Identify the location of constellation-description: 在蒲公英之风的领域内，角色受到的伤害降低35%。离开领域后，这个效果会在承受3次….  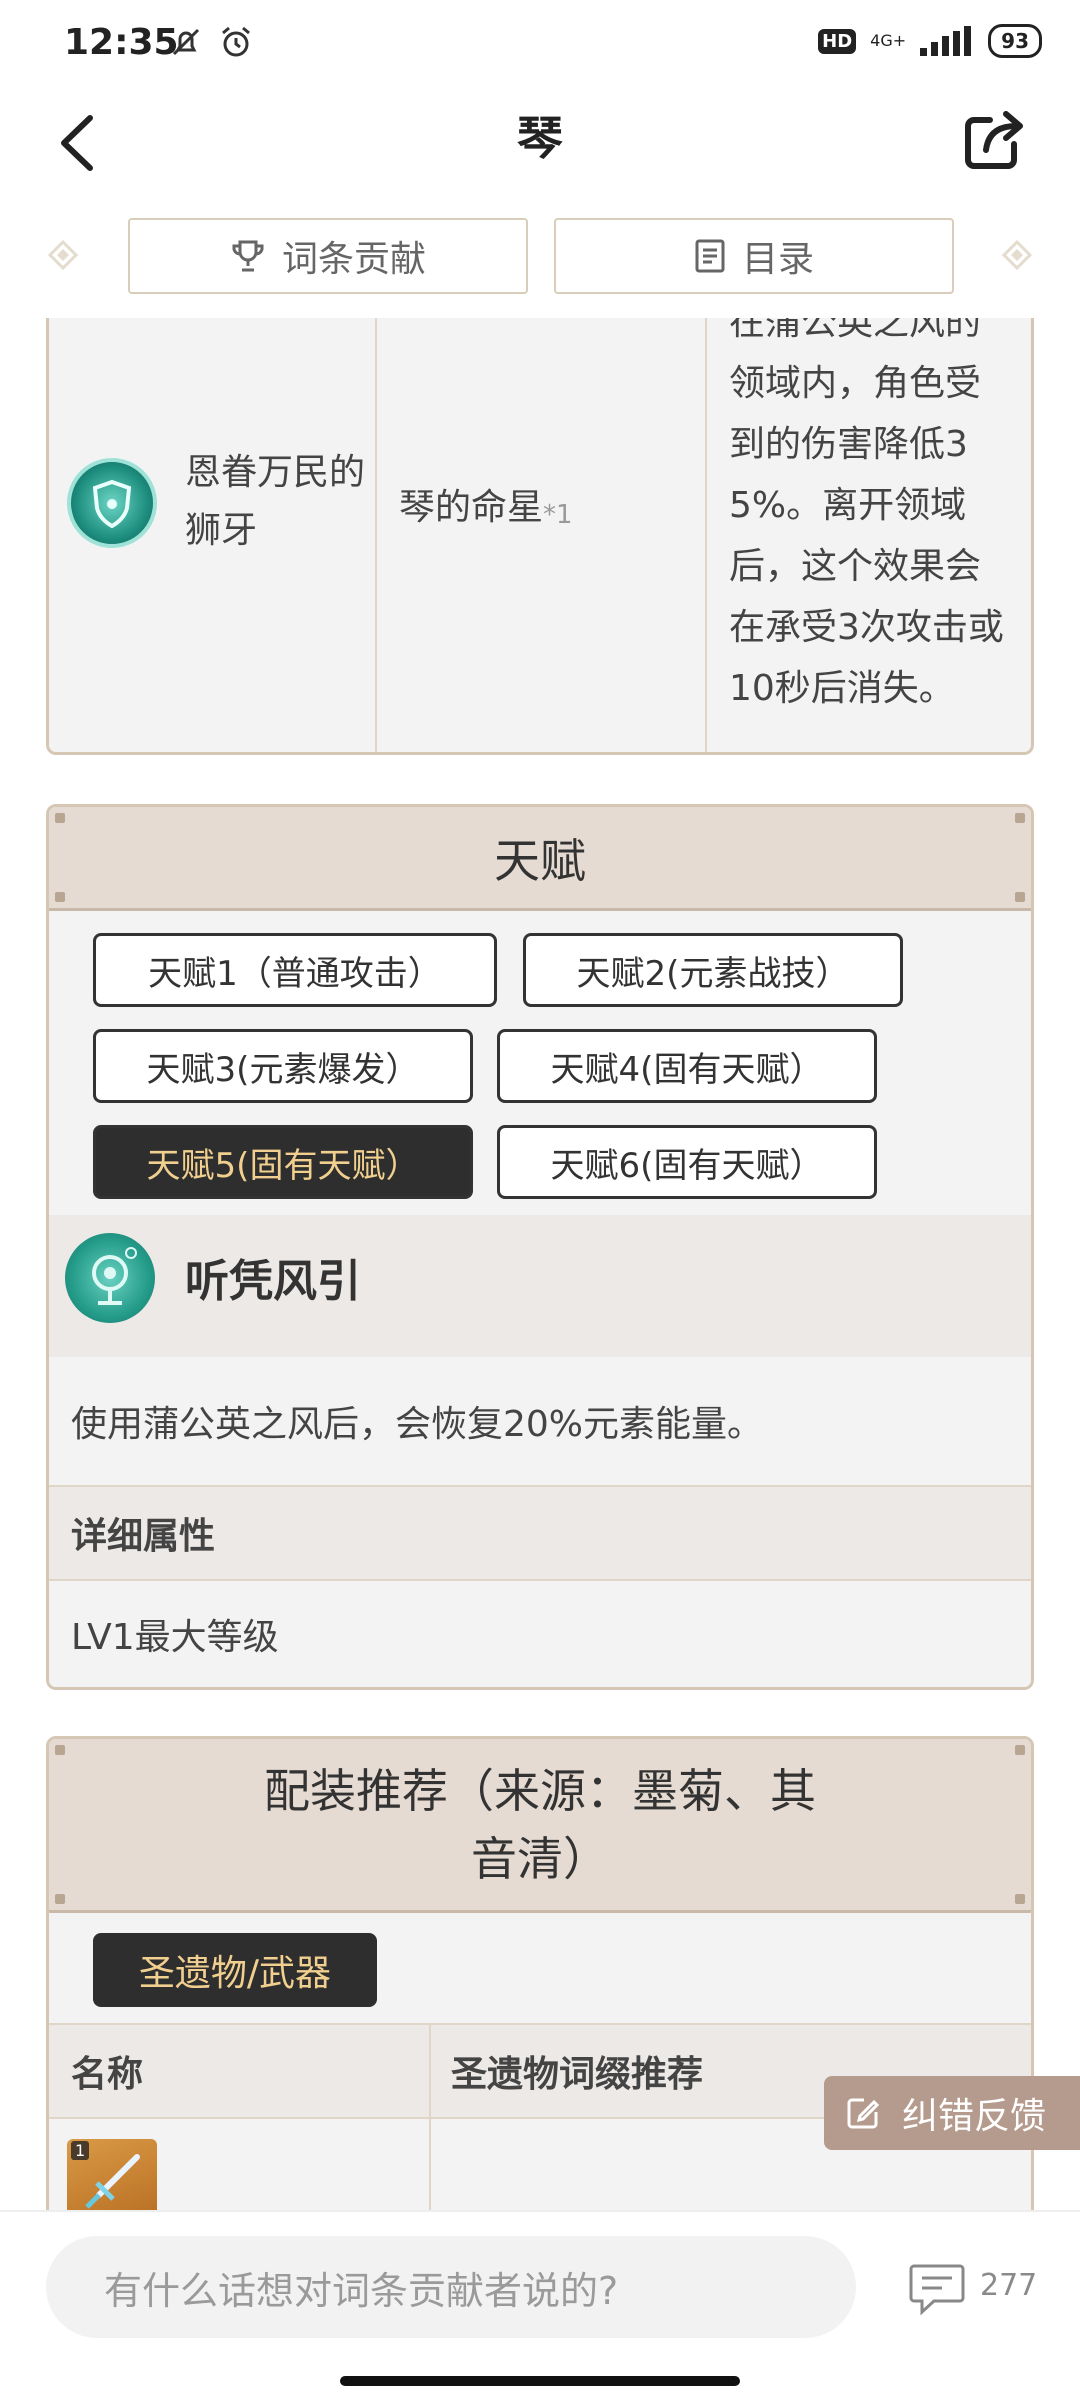
(866, 513).